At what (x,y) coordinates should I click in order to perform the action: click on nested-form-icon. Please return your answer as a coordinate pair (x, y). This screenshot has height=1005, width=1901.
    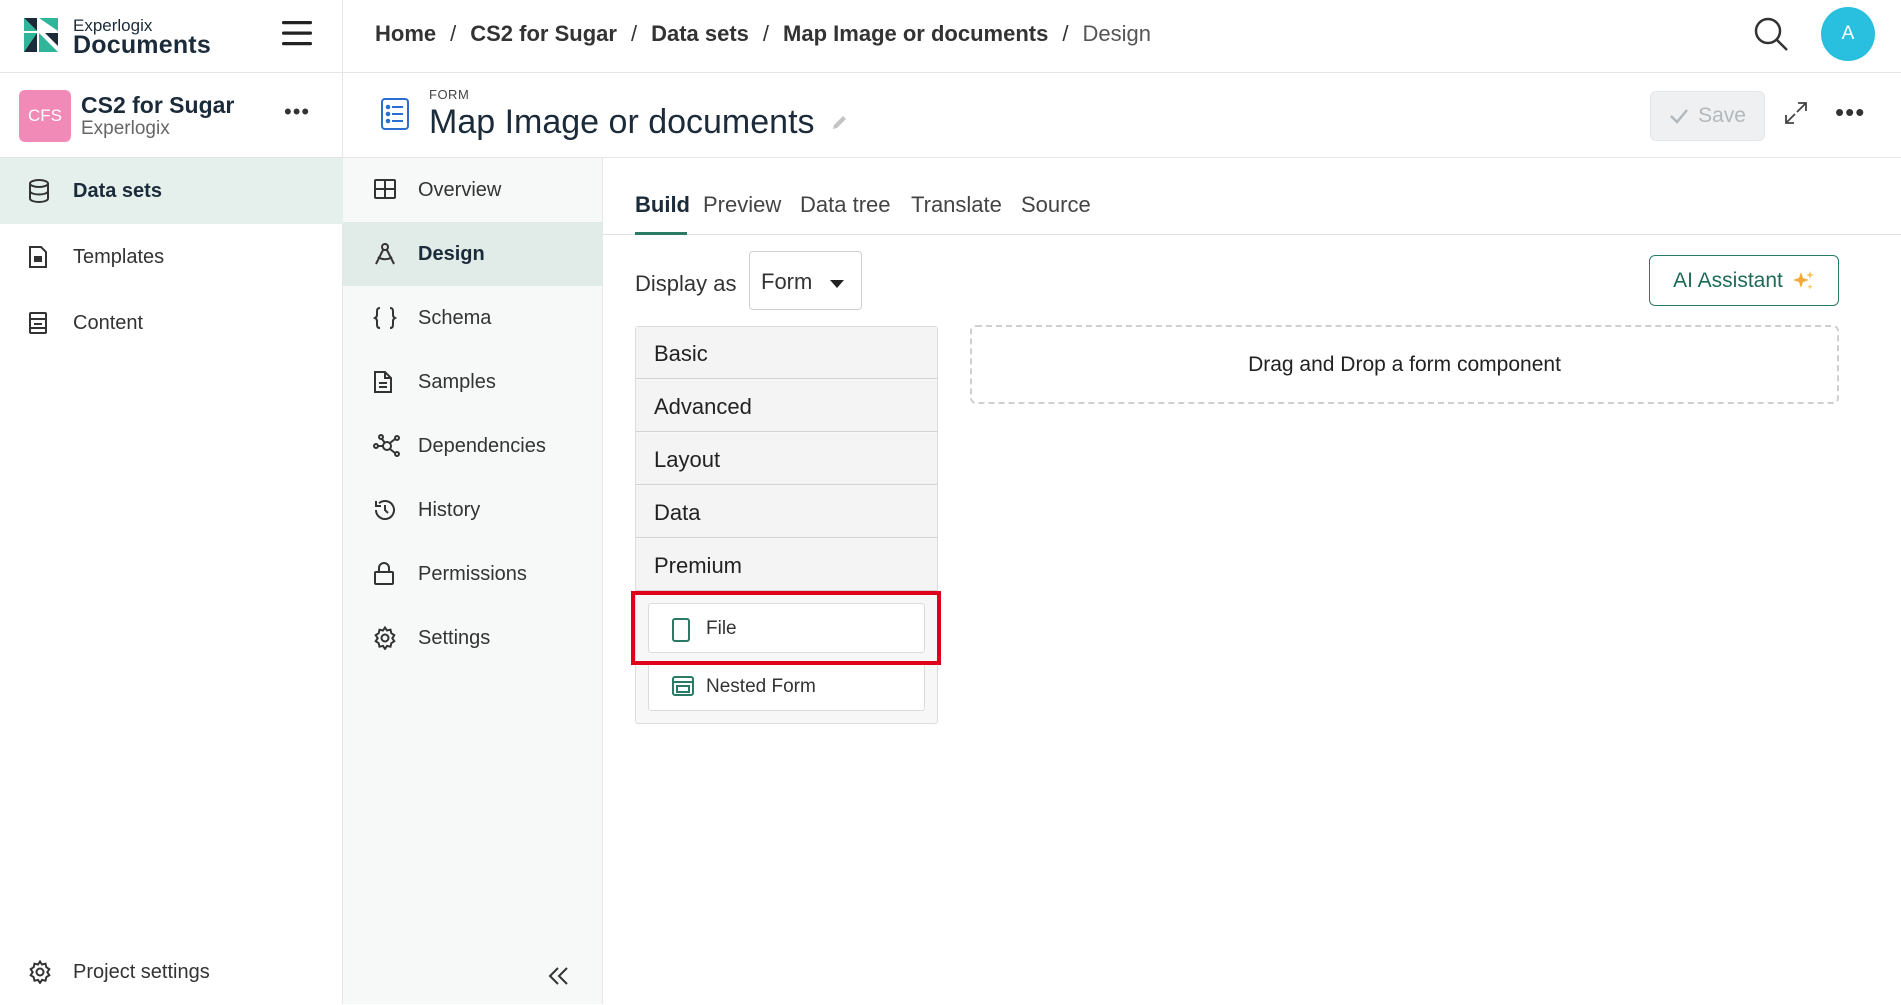
    Looking at the image, I should click on (683, 686).